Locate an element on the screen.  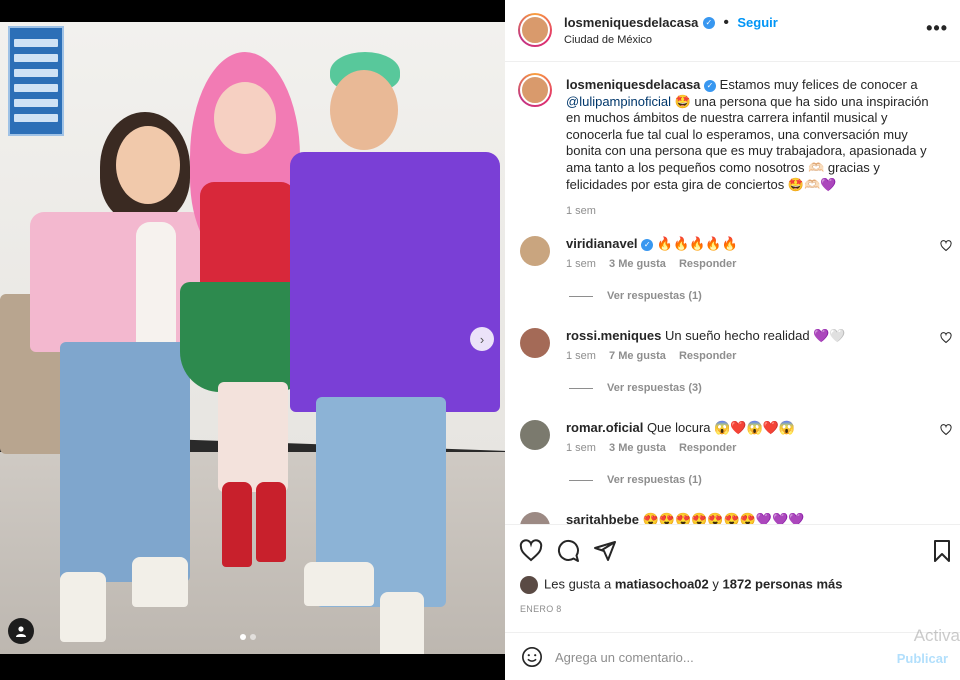
comment-text: Que locura 😱❤️😱❤️😱 is located at coordinates (721, 427).